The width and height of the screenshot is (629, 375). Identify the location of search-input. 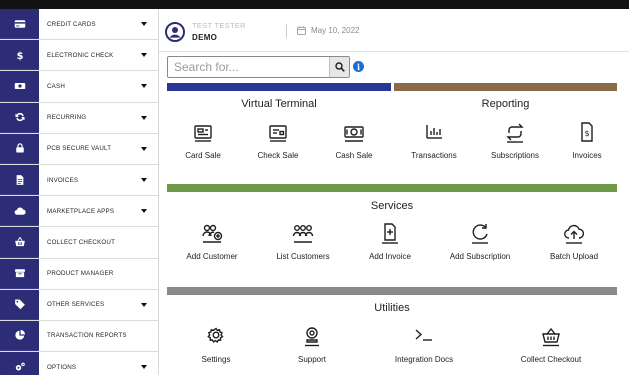
(248, 67).